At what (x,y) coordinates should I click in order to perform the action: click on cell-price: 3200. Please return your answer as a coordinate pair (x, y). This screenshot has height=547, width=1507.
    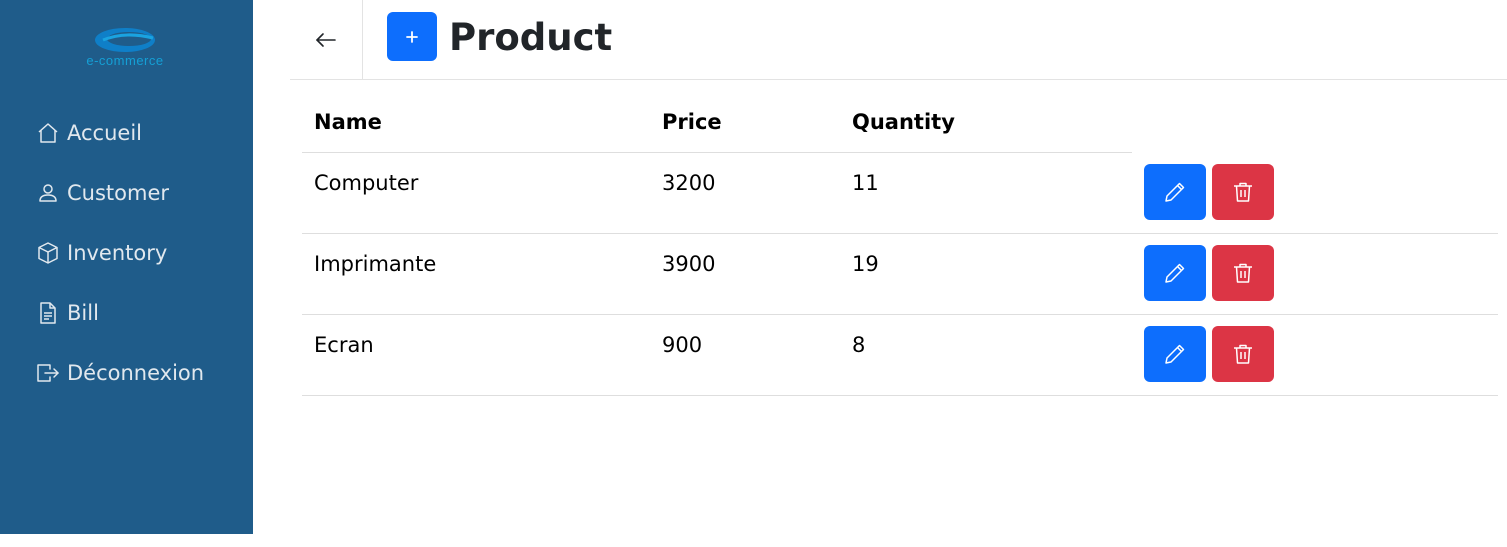
    Looking at the image, I should click on (689, 183).